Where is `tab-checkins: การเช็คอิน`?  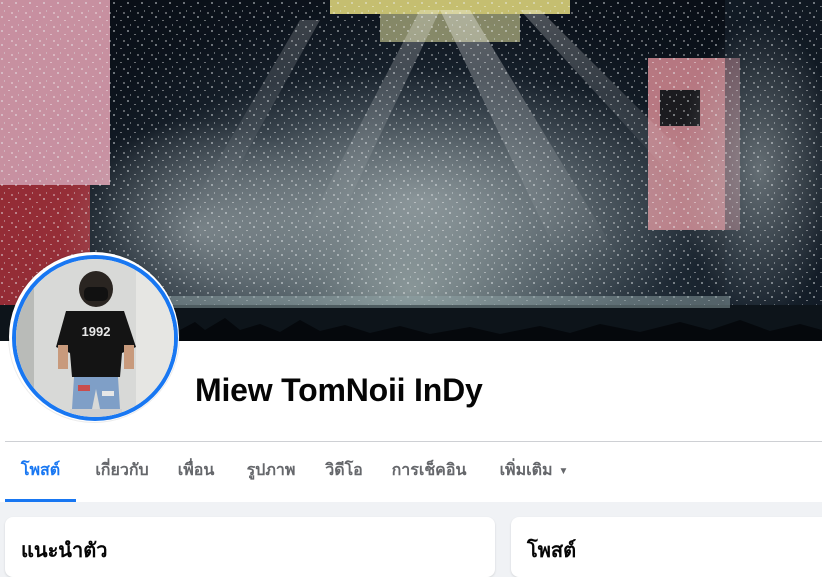
tab-checkins: การเช็คอิน is located at coordinates (429, 472).